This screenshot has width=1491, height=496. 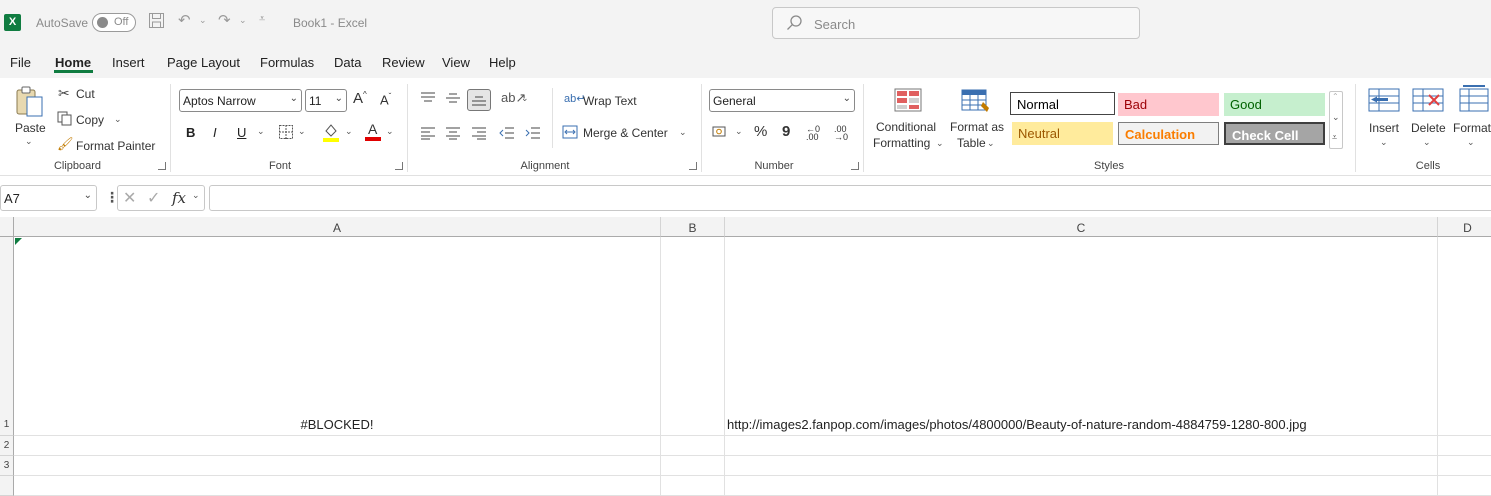 I want to click on insert-cells-button: Insert, so click(x=1384, y=128).